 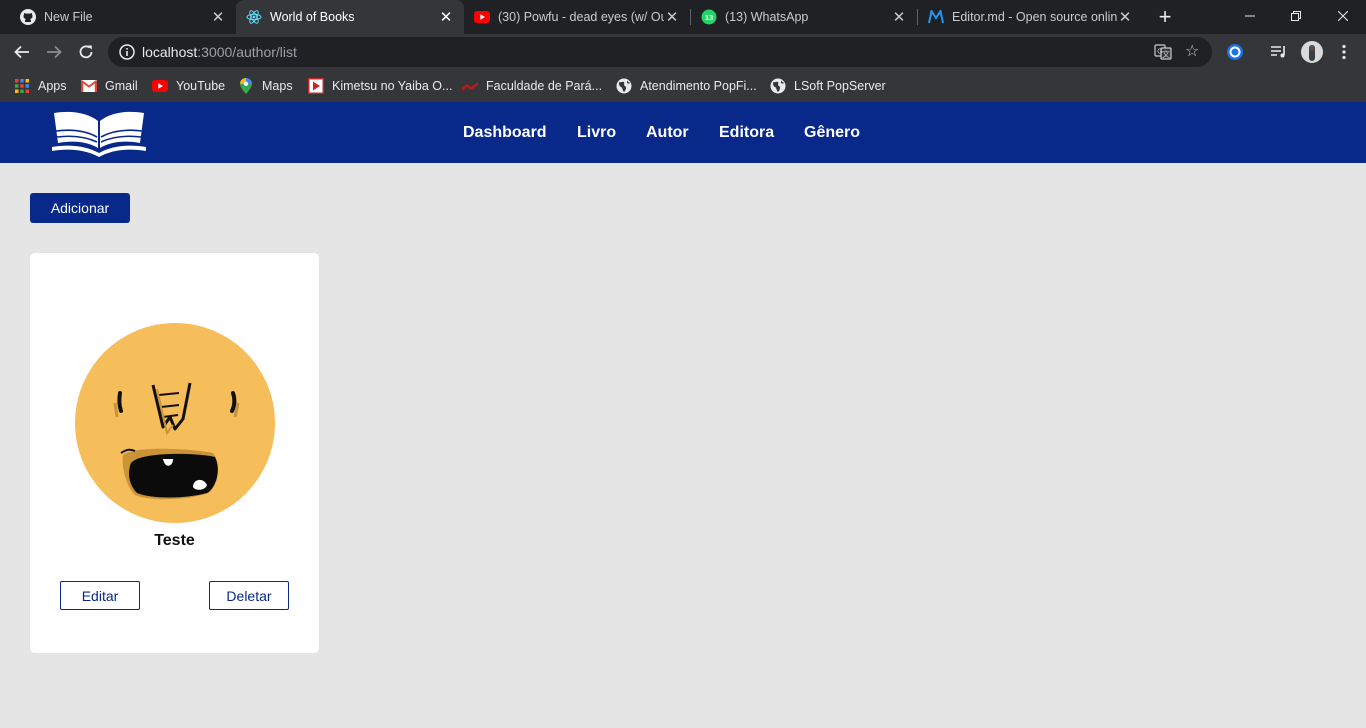 What do you see at coordinates (1312, 52) in the screenshot?
I see `profile-avatar` at bounding box center [1312, 52].